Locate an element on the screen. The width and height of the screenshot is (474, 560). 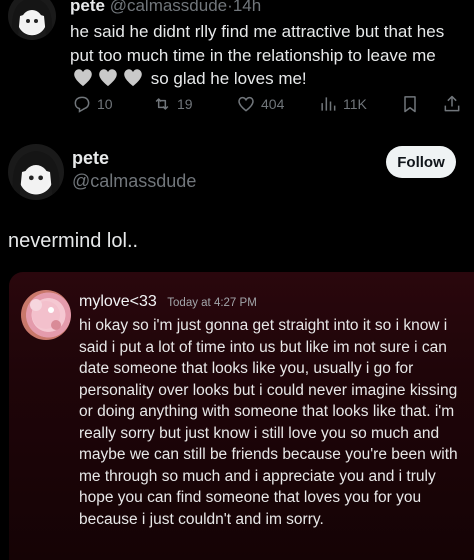
grey-hearts-emoji is located at coordinates (108, 77).